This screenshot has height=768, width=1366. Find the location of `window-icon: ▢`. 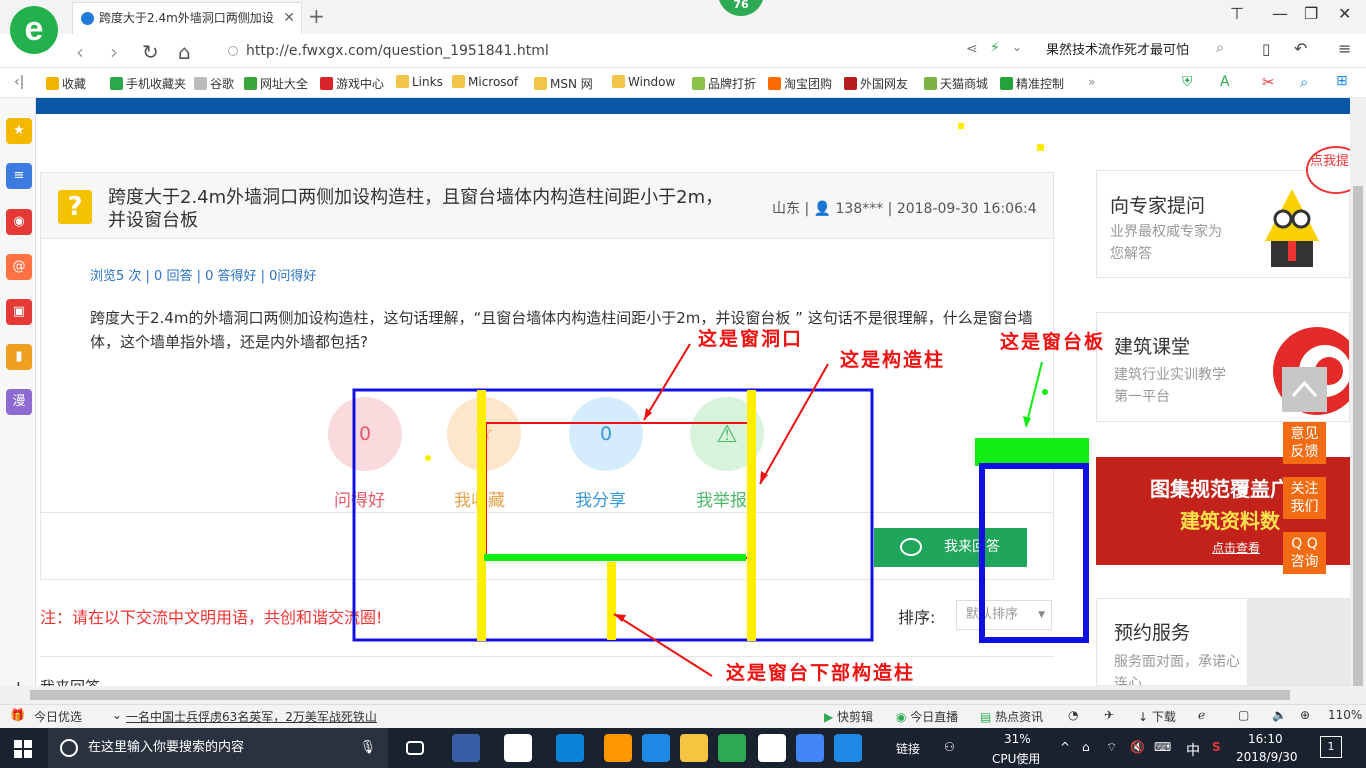

window-icon: ▢ is located at coordinates (1243, 715).